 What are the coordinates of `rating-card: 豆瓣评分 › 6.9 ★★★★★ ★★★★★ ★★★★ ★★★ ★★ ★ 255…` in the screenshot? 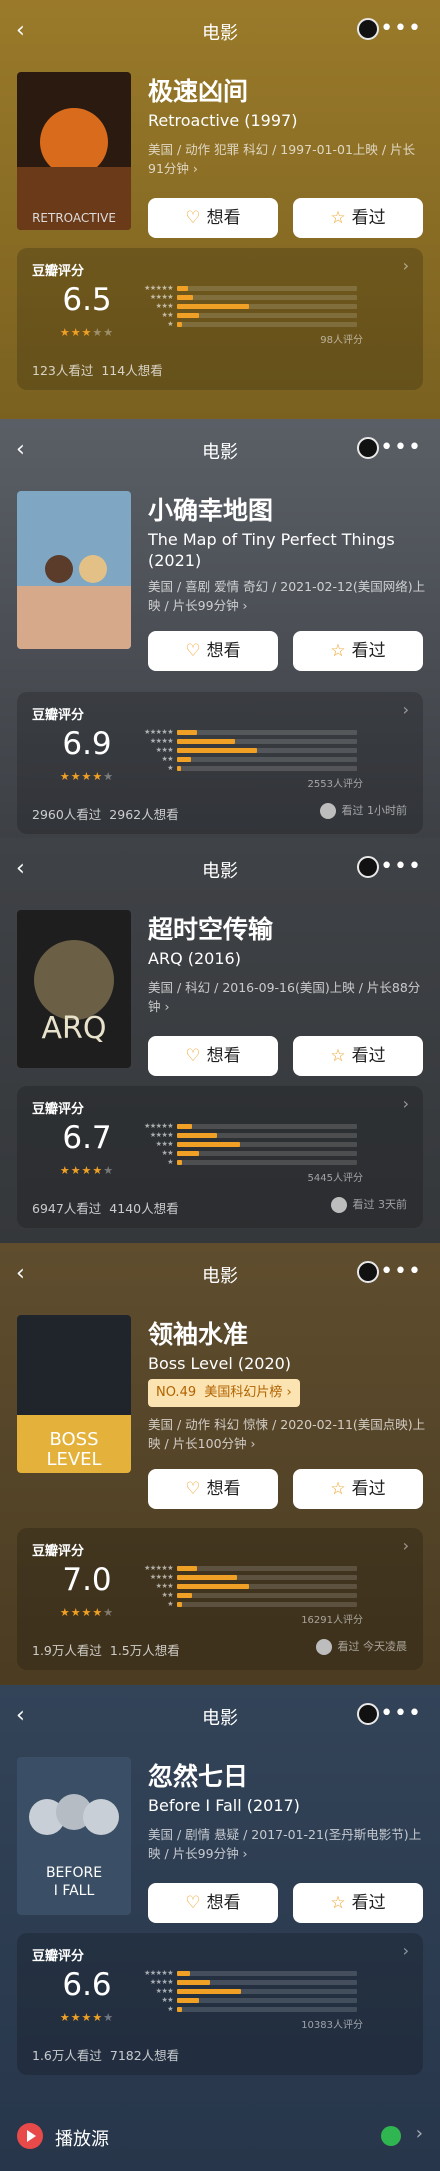 It's located at (220, 763).